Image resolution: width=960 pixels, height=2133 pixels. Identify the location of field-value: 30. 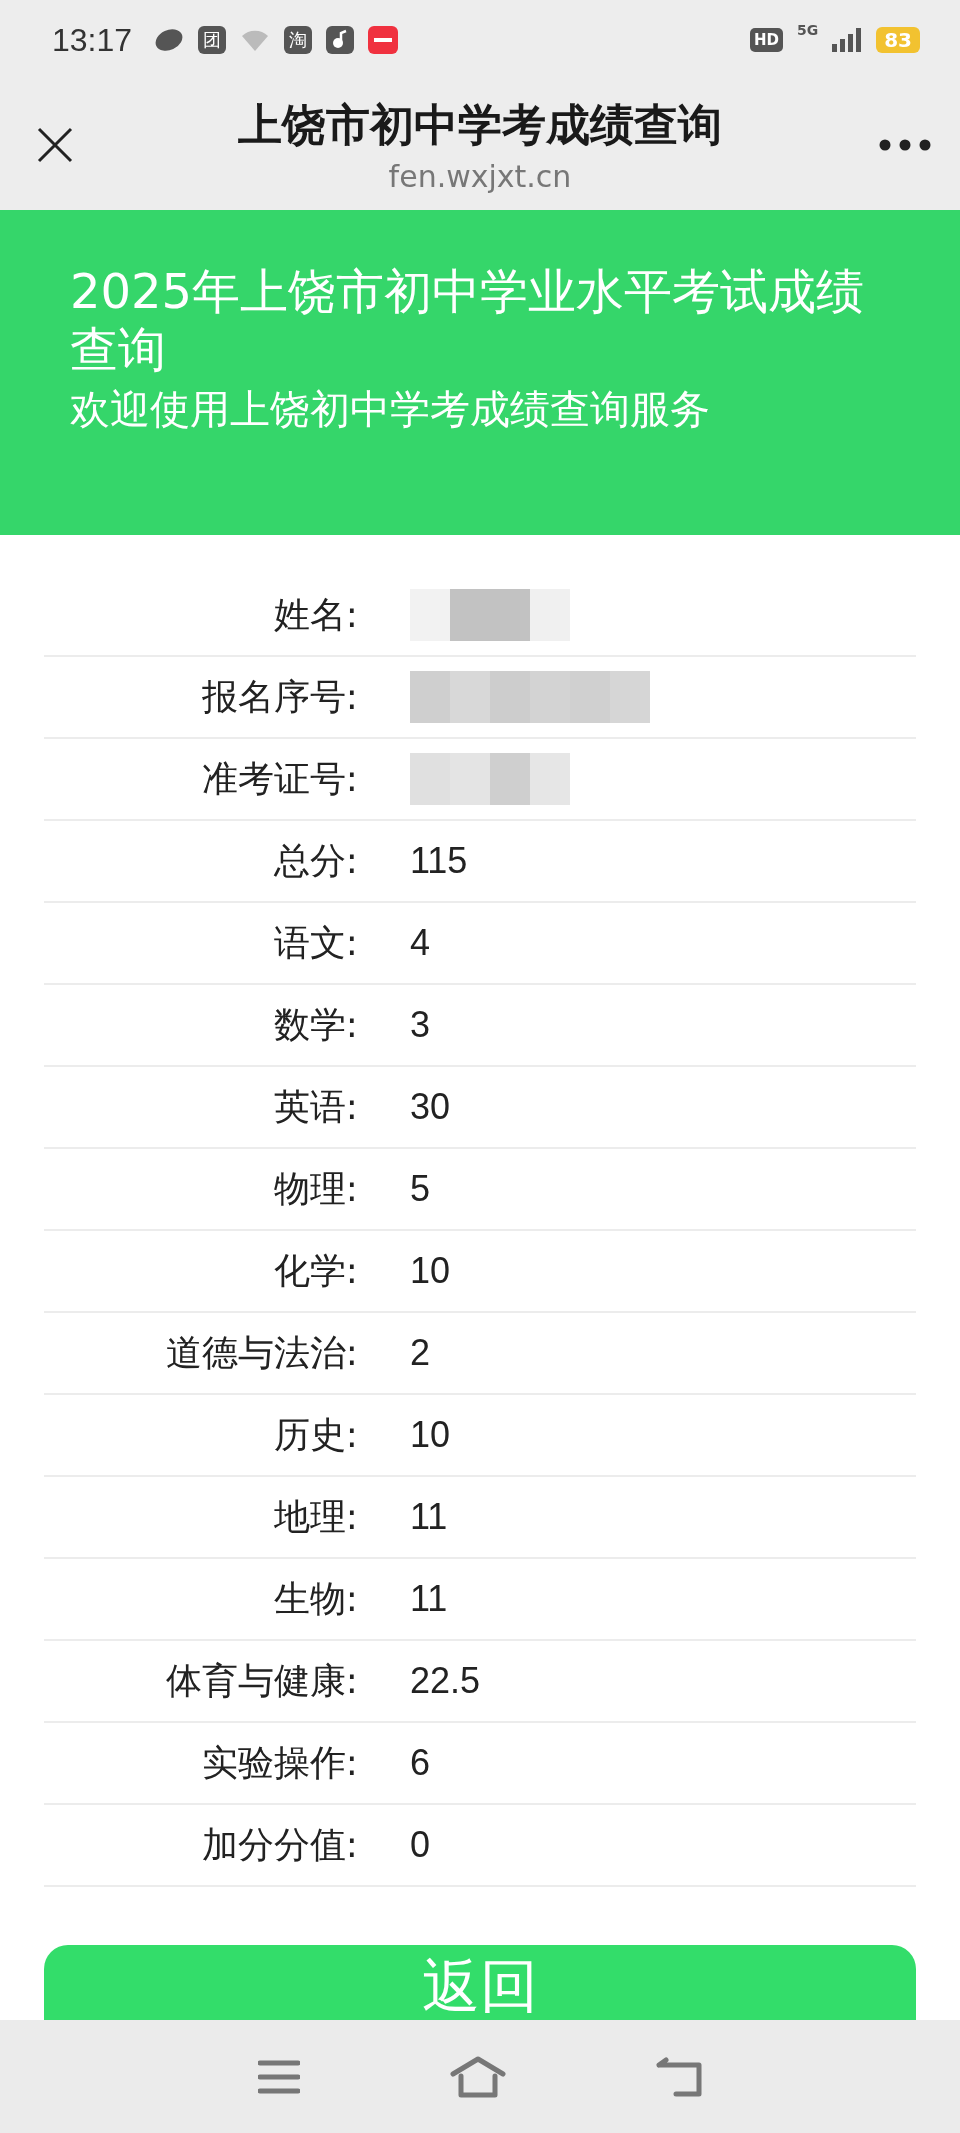
(430, 1107).